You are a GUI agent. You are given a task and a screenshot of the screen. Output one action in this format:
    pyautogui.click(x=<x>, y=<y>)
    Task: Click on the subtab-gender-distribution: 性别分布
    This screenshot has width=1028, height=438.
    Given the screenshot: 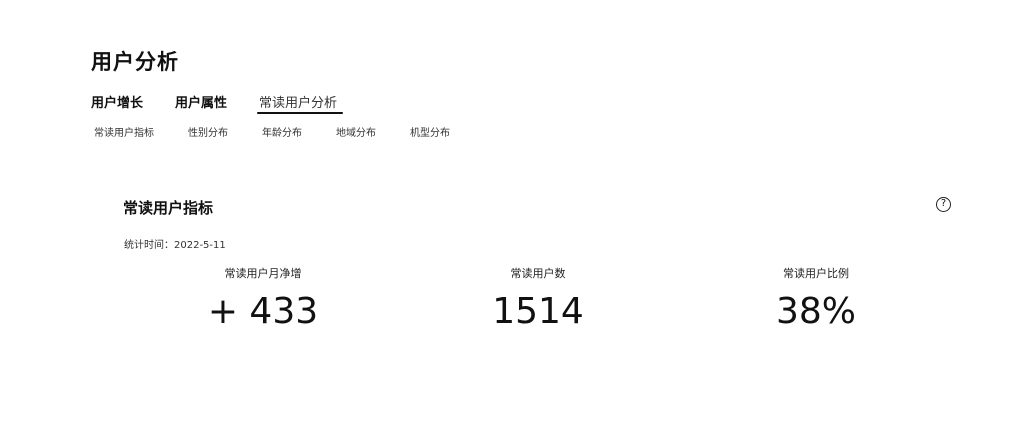 What is the action you would take?
    pyautogui.click(x=208, y=131)
    